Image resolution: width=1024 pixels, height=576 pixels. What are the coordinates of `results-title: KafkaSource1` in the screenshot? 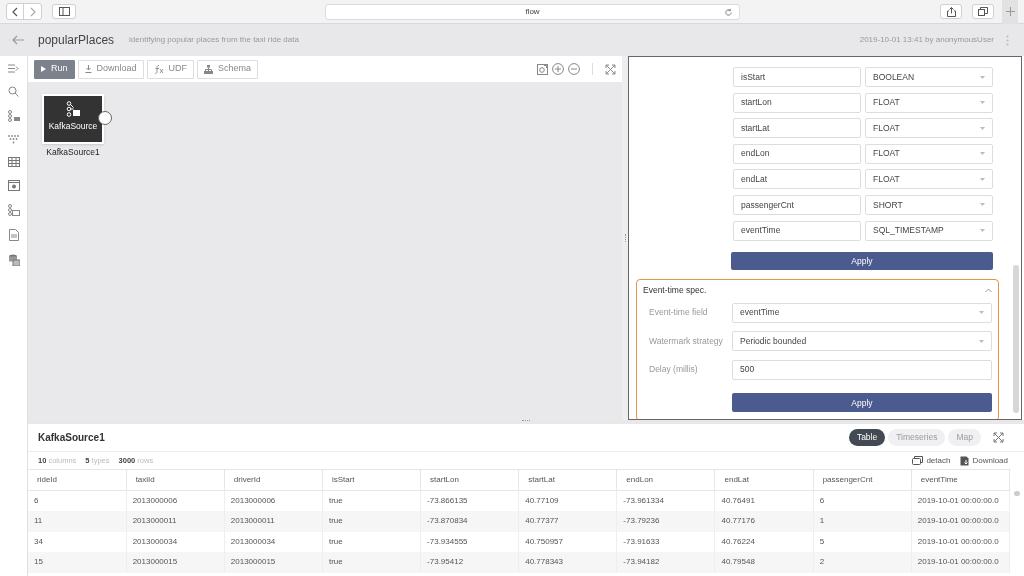 It's located at (71, 438).